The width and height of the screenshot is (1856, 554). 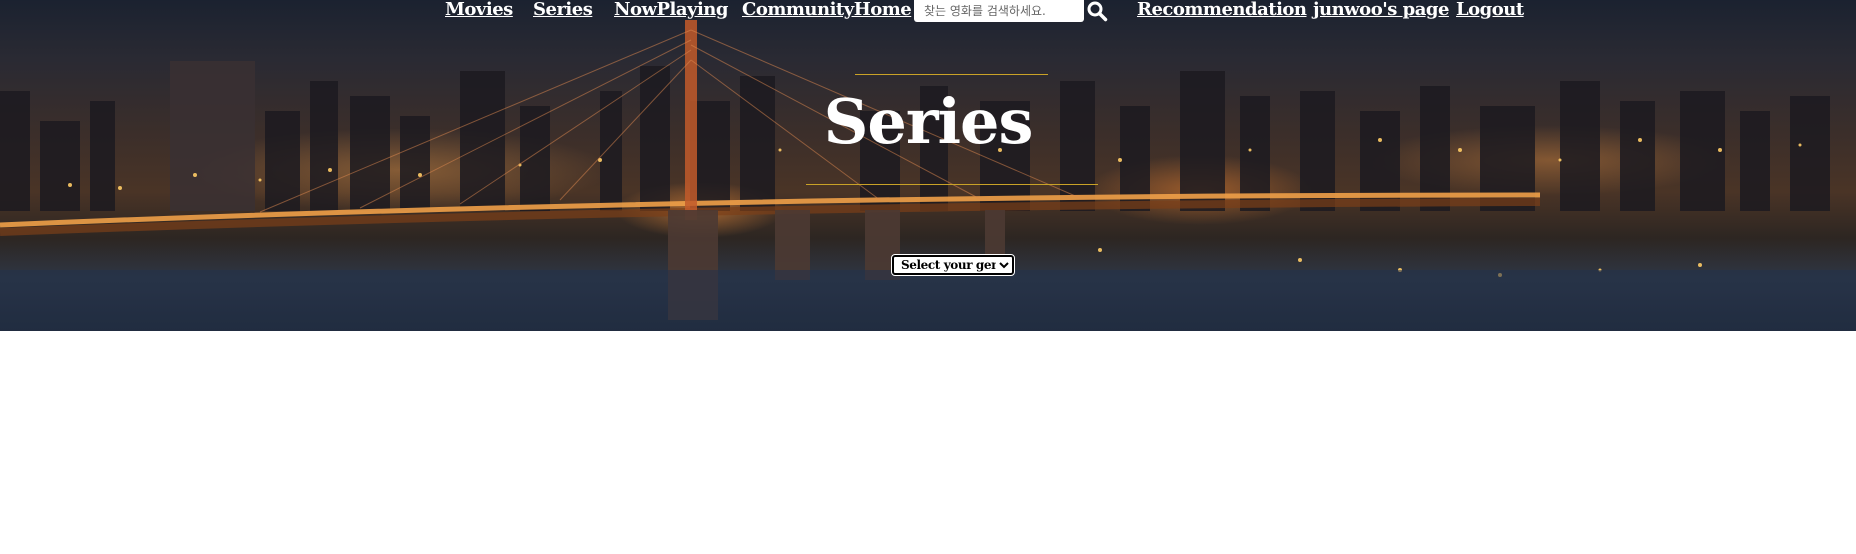 I want to click on search-button, so click(x=1097, y=11).